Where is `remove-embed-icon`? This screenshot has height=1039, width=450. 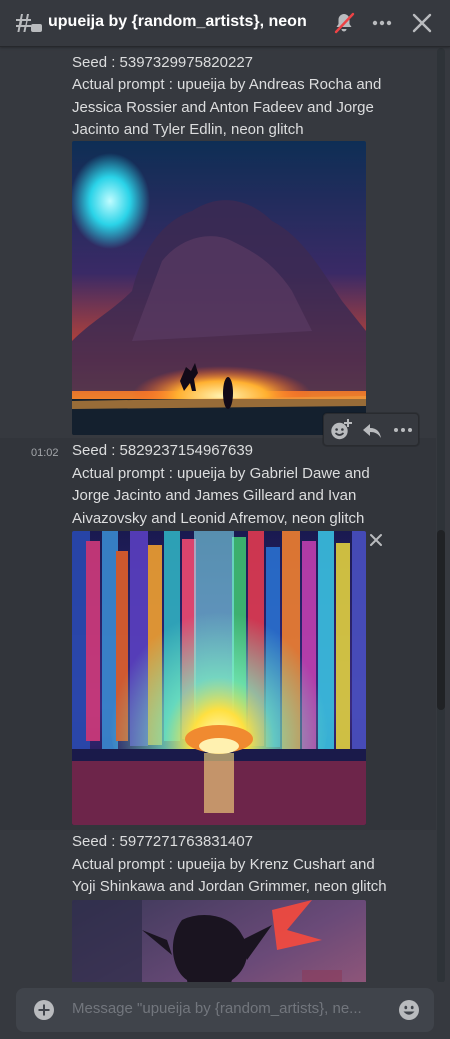 remove-embed-icon is located at coordinates (376, 540).